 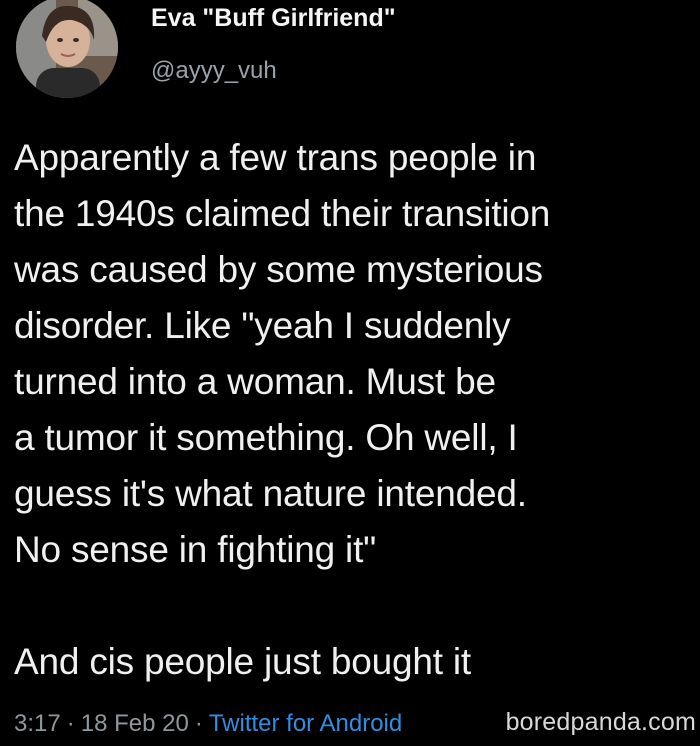 I want to click on tweet-source-link: Twitter for Android, so click(x=305, y=723).